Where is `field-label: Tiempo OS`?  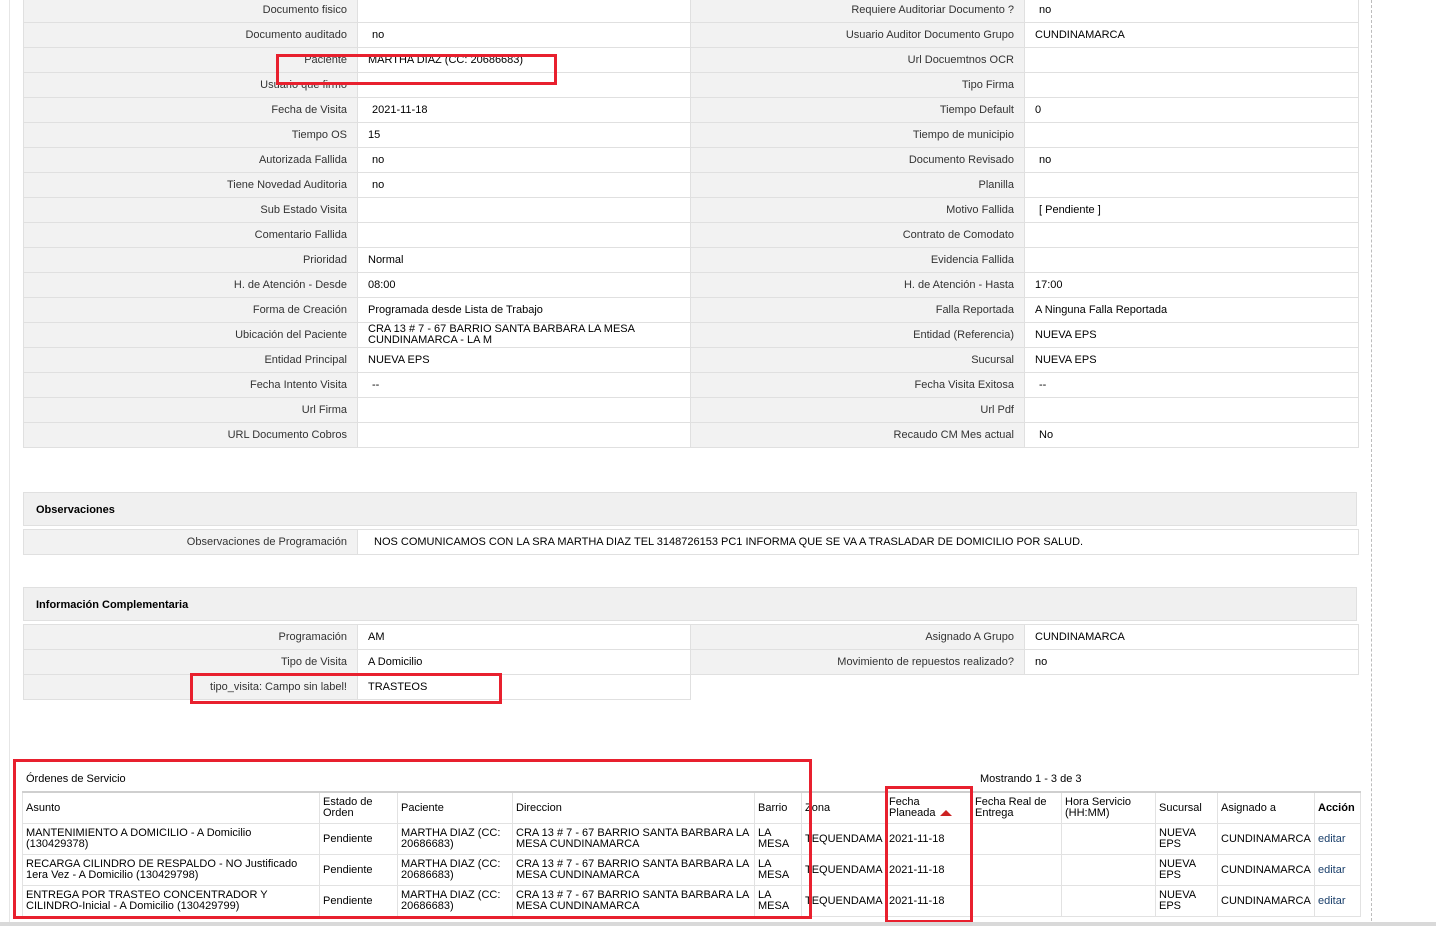 field-label: Tiempo OS is located at coordinates (190, 135).